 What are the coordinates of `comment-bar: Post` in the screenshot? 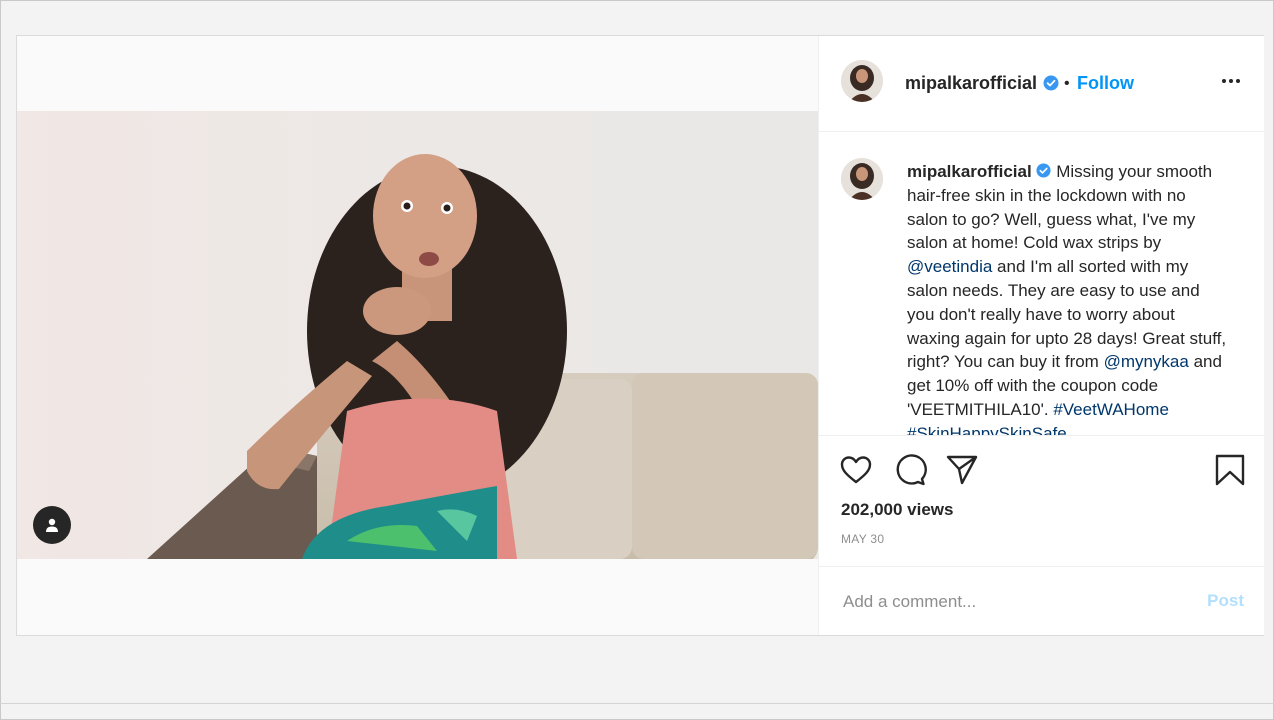 It's located at (1041, 601).